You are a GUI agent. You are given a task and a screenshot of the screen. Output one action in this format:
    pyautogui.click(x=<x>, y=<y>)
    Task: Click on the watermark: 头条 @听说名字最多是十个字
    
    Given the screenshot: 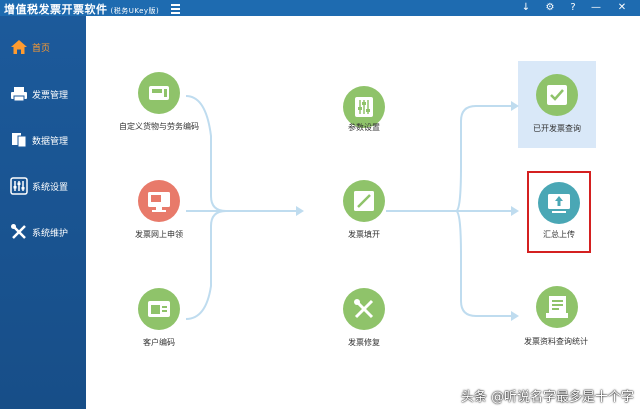 What is the action you would take?
    pyautogui.click(x=547, y=397)
    